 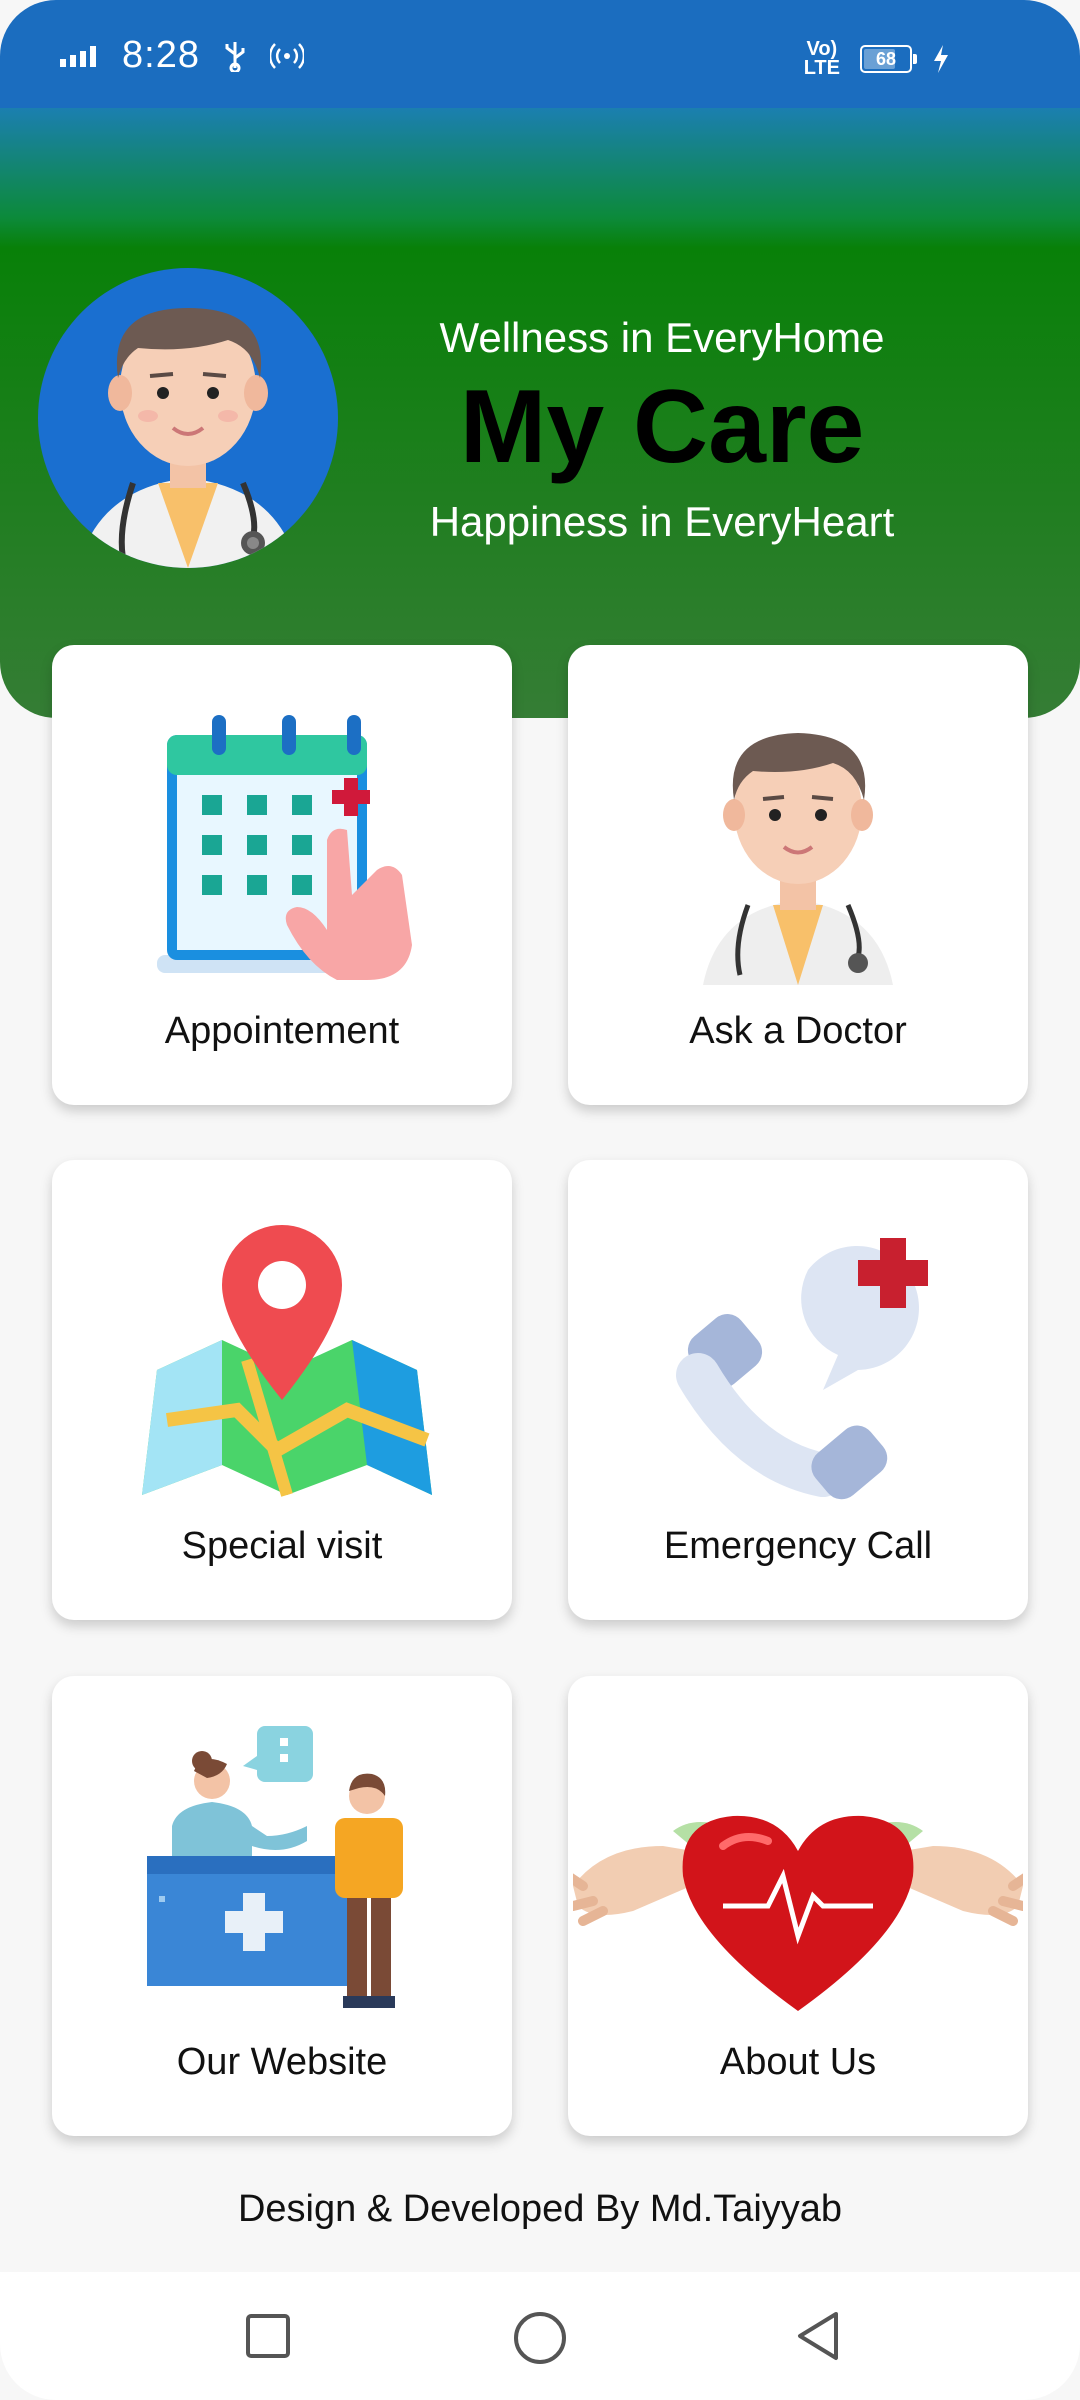 I want to click on developer-credit: Design & Developed By Md.Taiyyab, so click(x=540, y=2209).